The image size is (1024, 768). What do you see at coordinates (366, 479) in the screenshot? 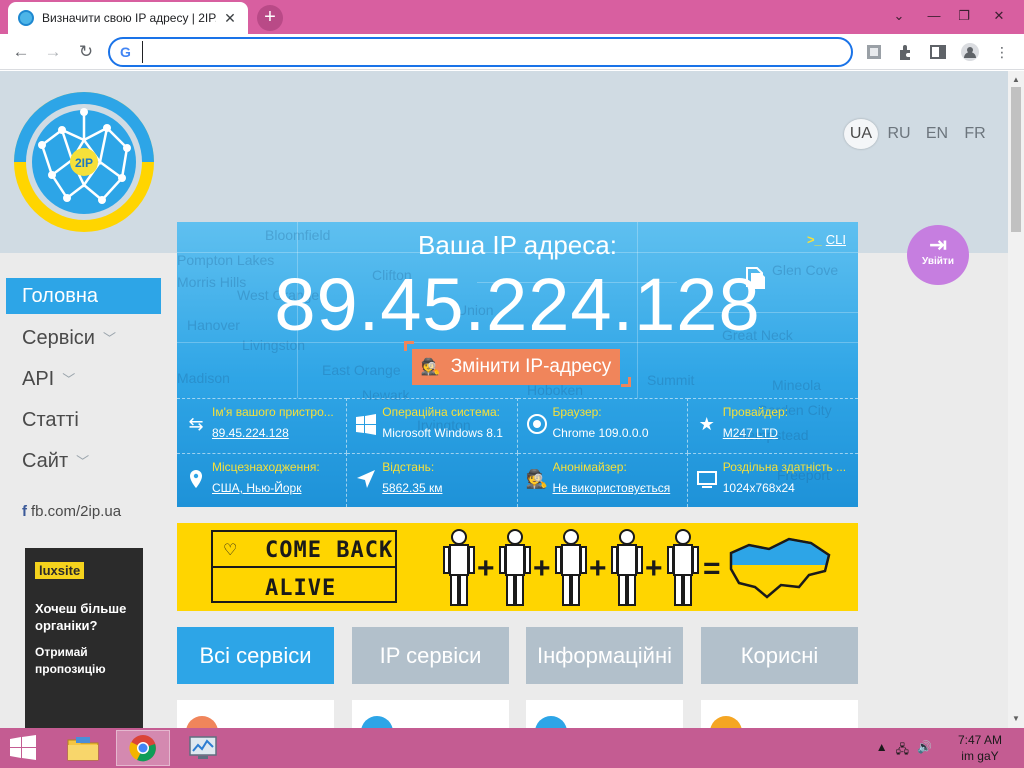
I see `navigation-arrow-icon` at bounding box center [366, 479].